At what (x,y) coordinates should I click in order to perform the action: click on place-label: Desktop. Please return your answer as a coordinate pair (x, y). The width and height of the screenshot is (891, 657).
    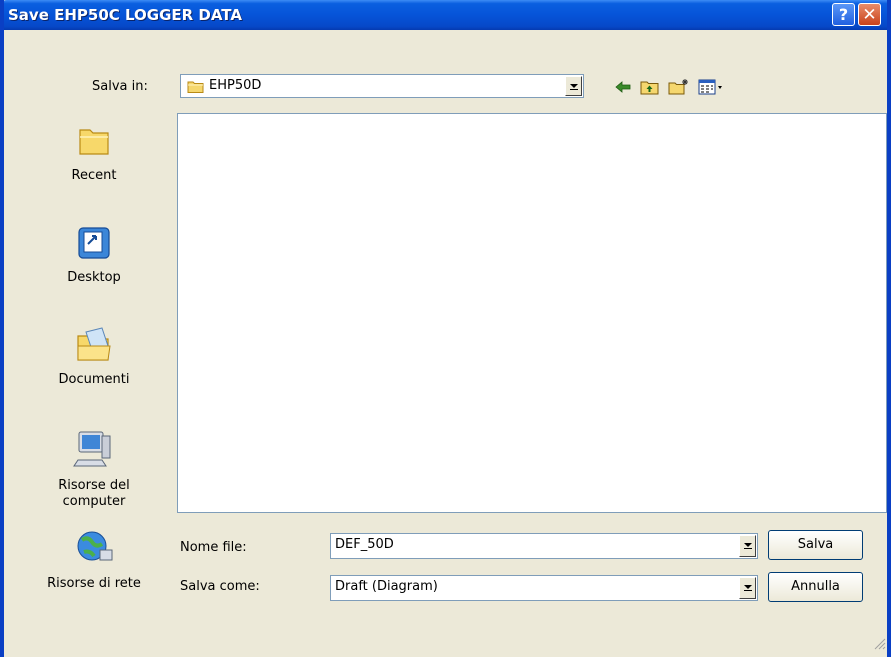
    Looking at the image, I should click on (94, 277).